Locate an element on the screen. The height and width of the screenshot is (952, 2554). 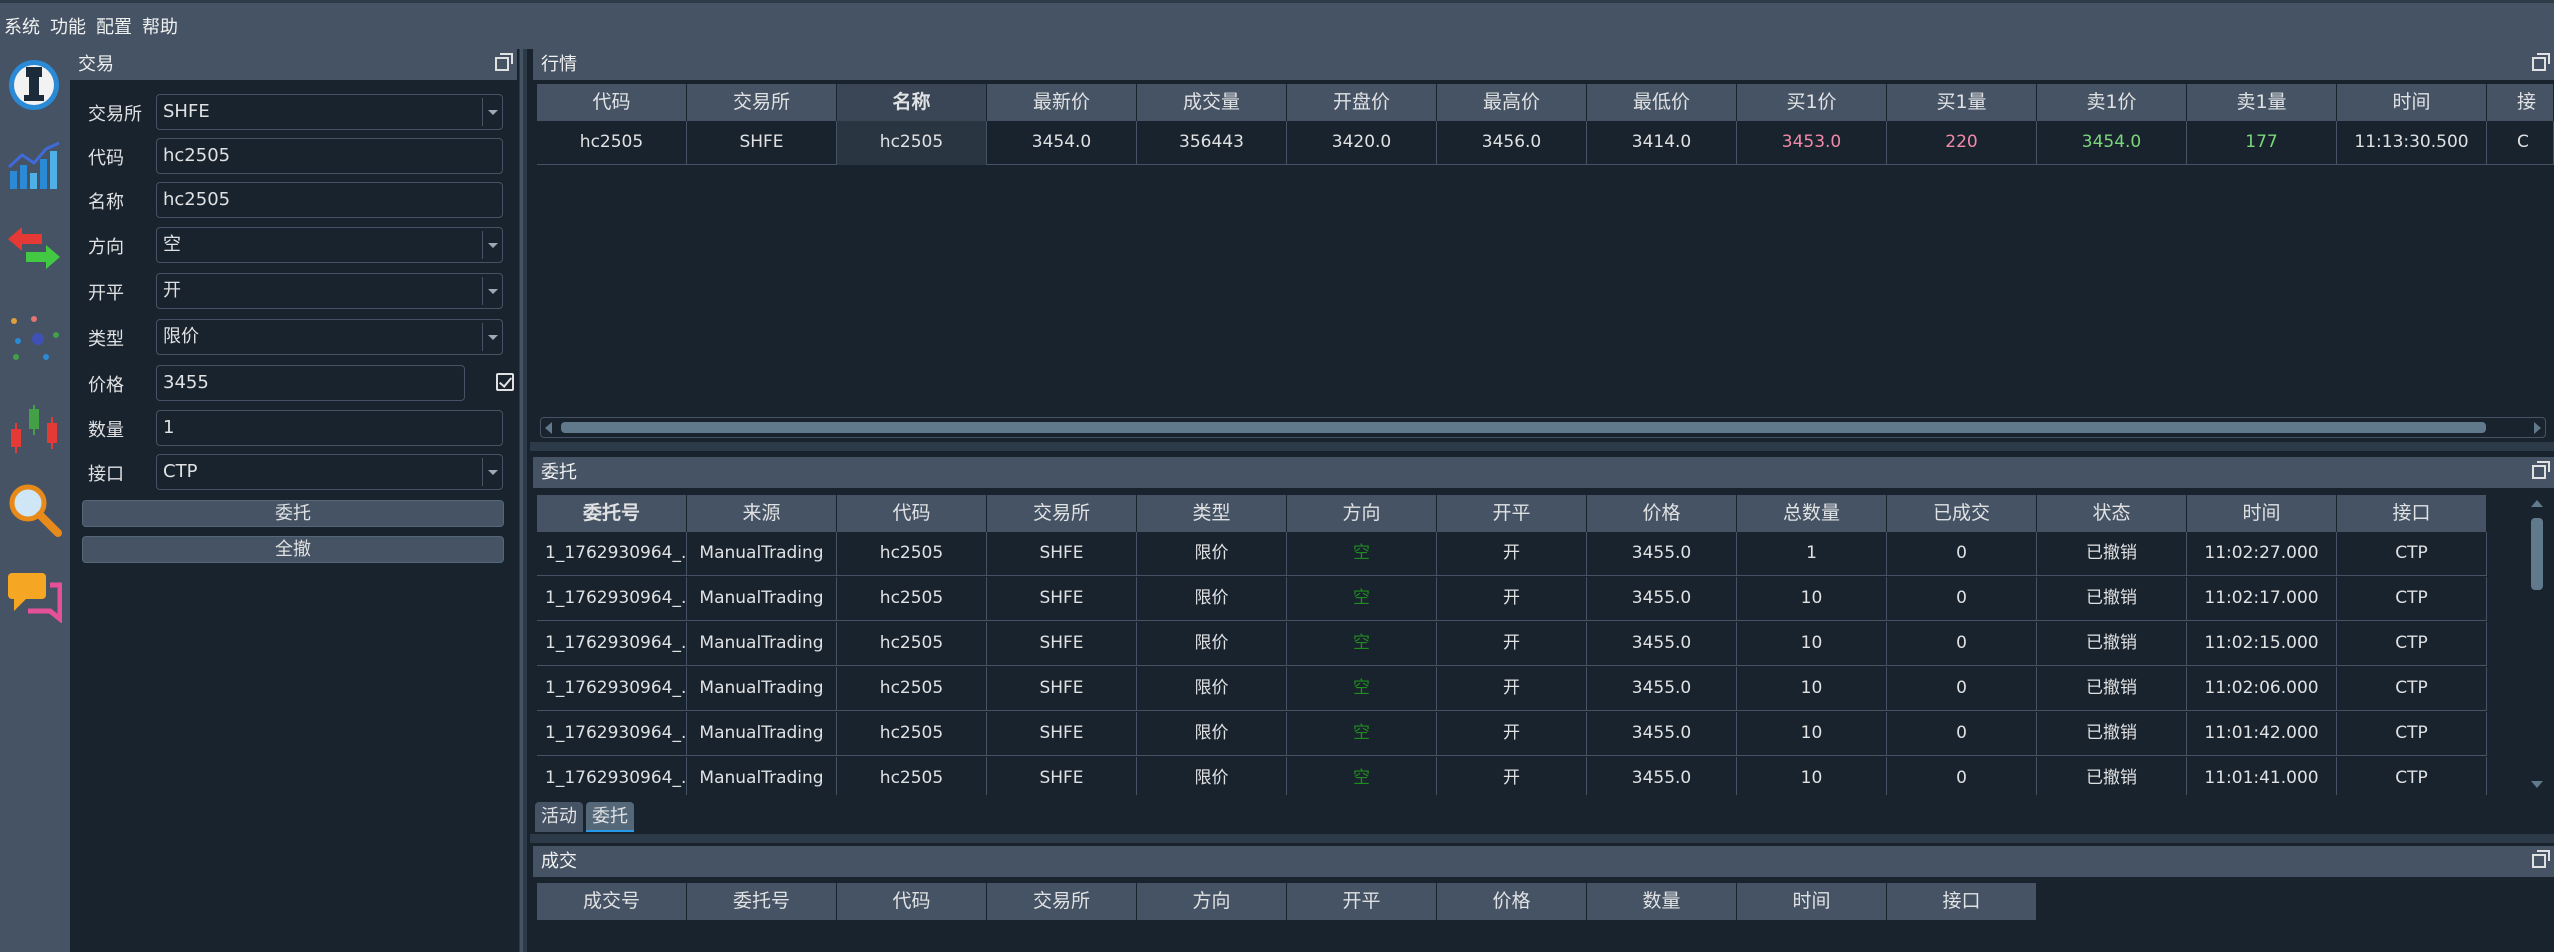
trades-col-orderid: 委托号 is located at coordinates (762, 901).